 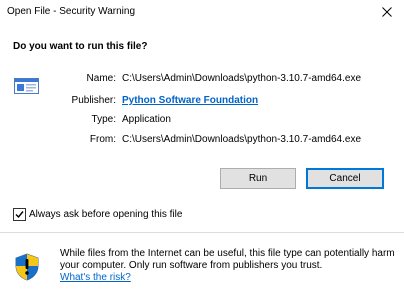 I want to click on always-ask-option: Always ask before opening this file, so click(x=97, y=214).